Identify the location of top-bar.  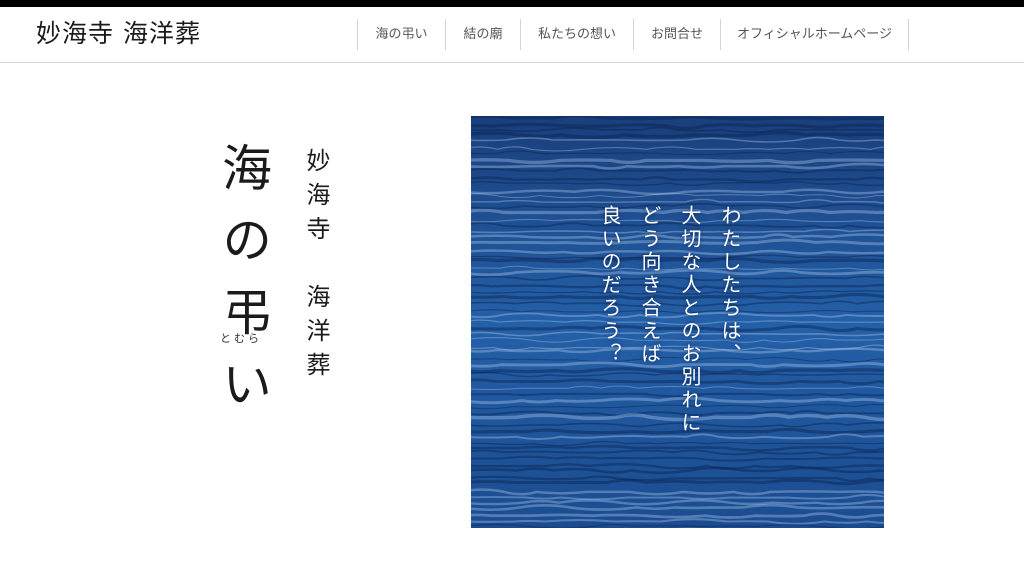
(512, 3).